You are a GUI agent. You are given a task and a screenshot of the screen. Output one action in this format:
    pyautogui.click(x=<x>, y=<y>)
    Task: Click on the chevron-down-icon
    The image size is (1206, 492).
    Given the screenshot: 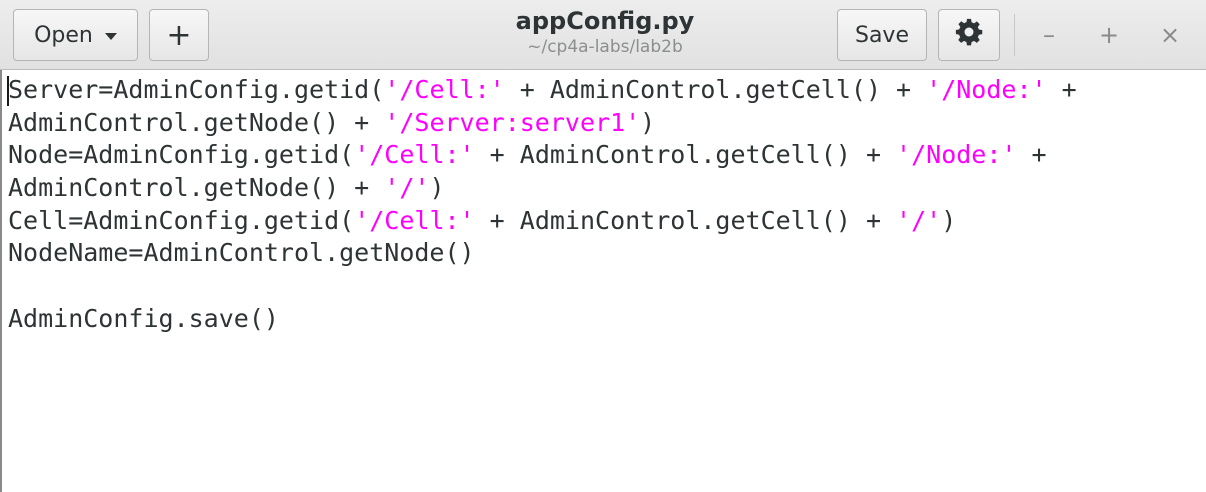 What is the action you would take?
    pyautogui.click(x=110, y=36)
    